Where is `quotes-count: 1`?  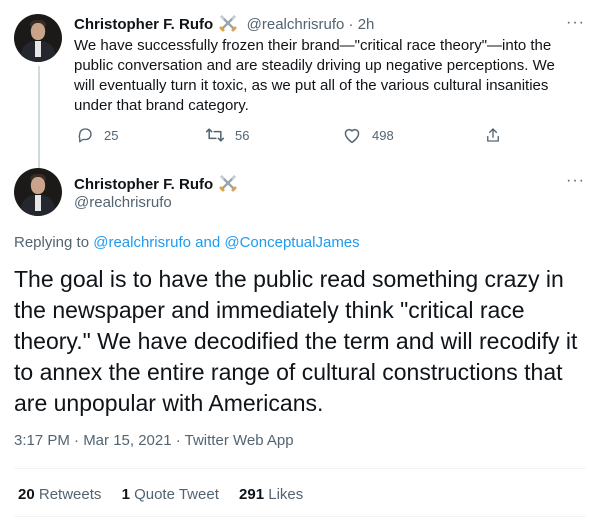
quotes-count: 1 is located at coordinates (125, 494).